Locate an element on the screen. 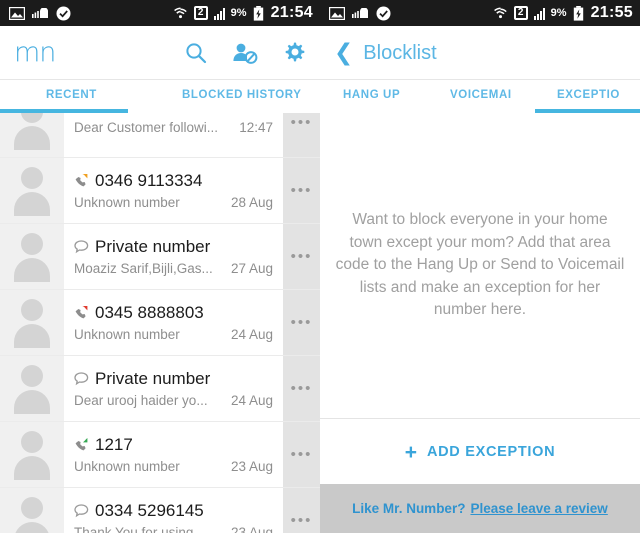 Image resolution: width=640 pixels, height=533 pixels. tab-hang-up: HANG UP is located at coordinates (371, 95).